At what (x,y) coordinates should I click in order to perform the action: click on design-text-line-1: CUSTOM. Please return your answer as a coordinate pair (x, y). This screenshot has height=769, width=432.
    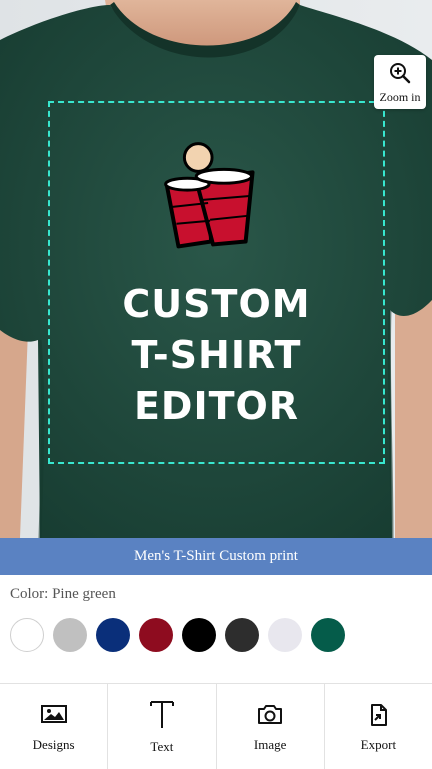
    Looking at the image, I should click on (216, 304).